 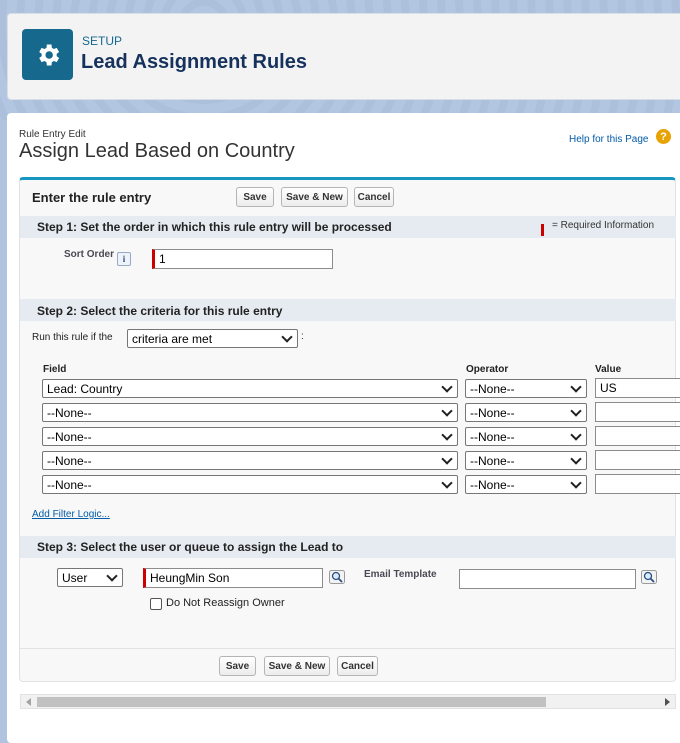 I want to click on criteria-field-value: Lead: Country, so click(x=85, y=388).